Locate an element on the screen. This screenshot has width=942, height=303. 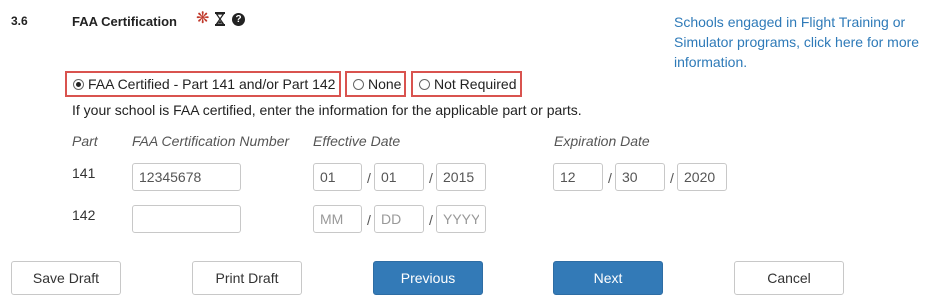
option-none: None is located at coordinates (375, 84).